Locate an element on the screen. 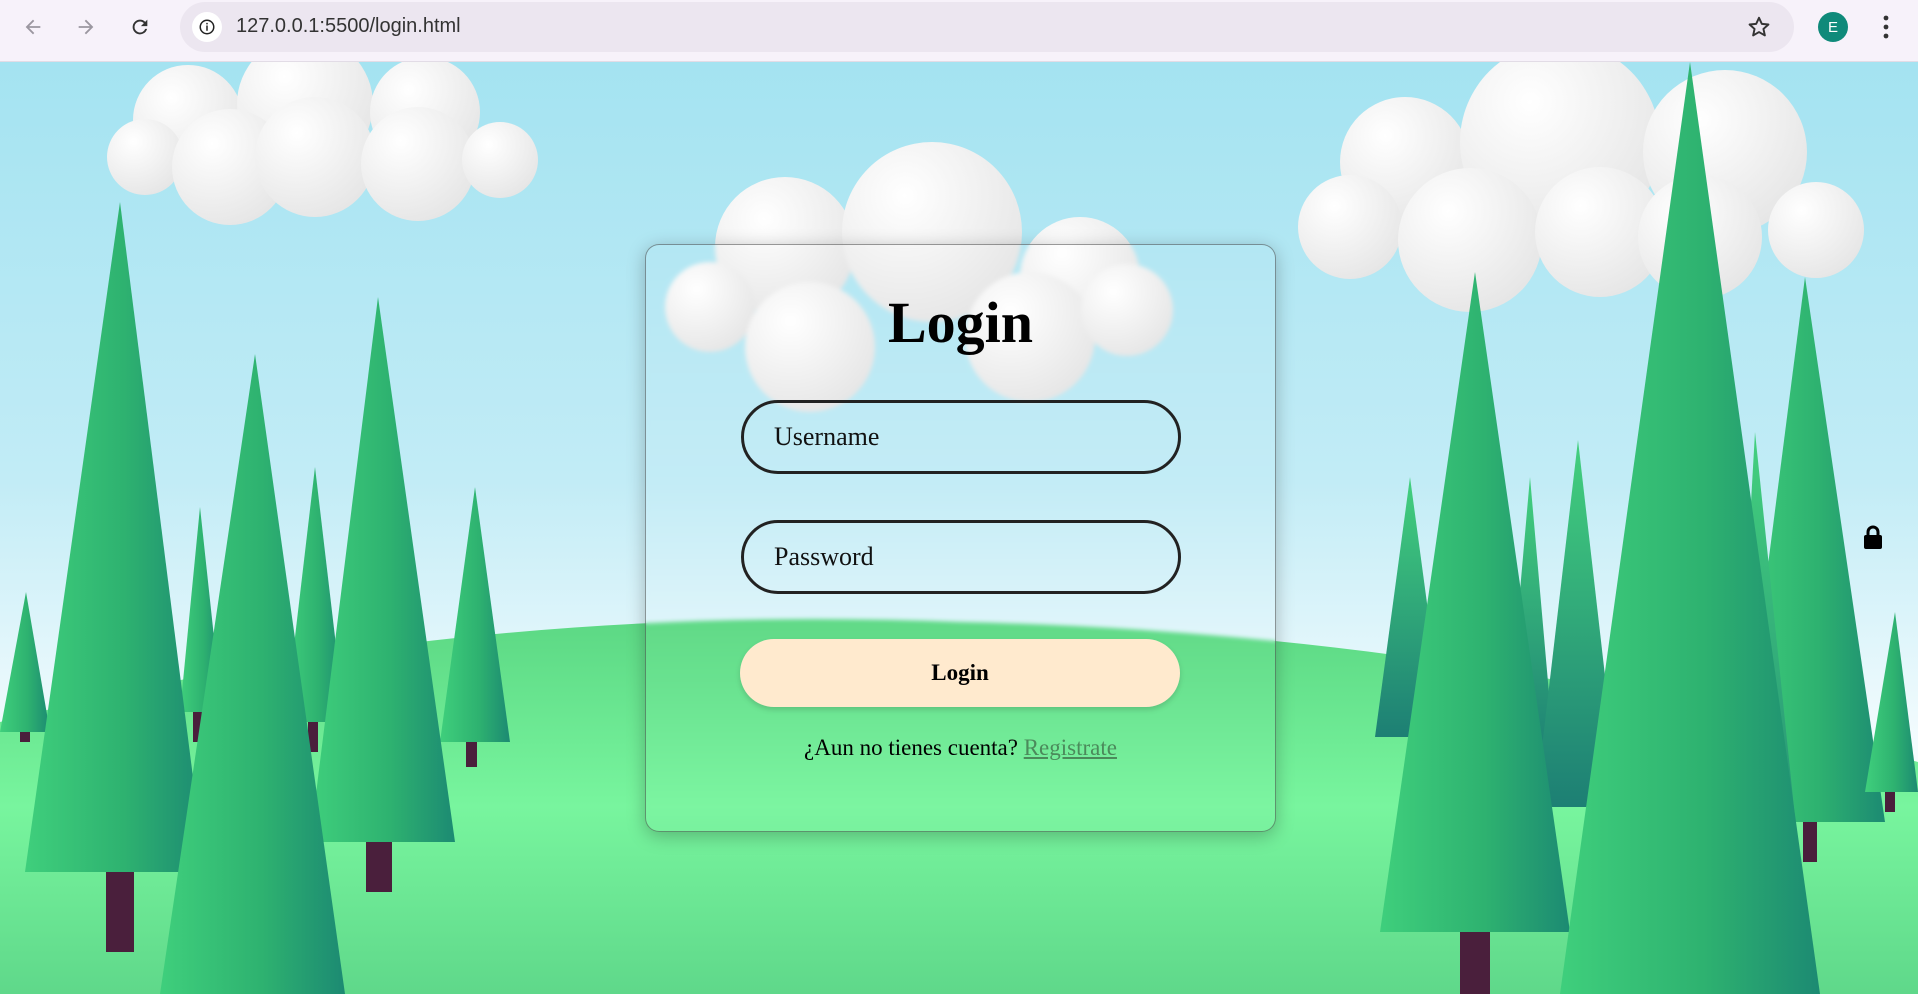 The width and height of the screenshot is (1918, 994). back-button is located at coordinates (33, 27).